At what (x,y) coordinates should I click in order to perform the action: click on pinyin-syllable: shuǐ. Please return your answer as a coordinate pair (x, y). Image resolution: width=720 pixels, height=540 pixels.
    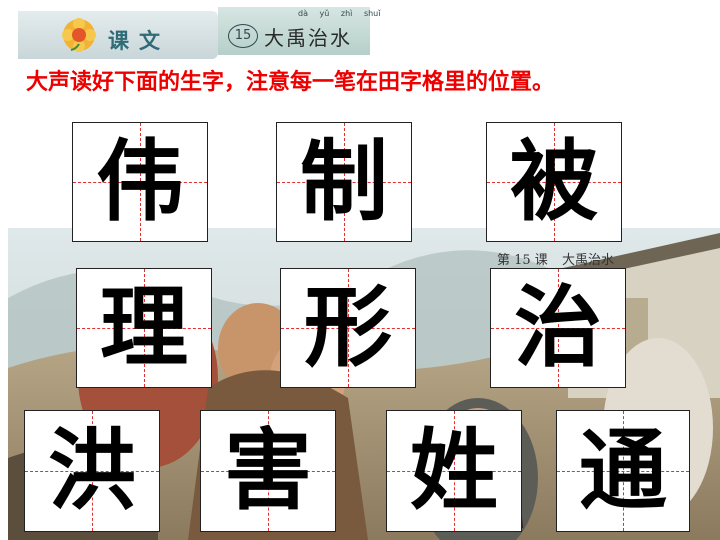
    Looking at the image, I should click on (372, 13).